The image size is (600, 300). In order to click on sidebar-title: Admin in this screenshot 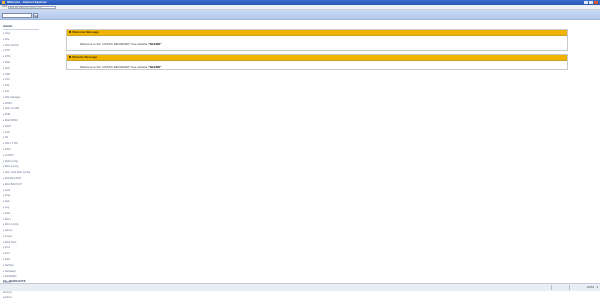, I will do `click(8, 26)`.